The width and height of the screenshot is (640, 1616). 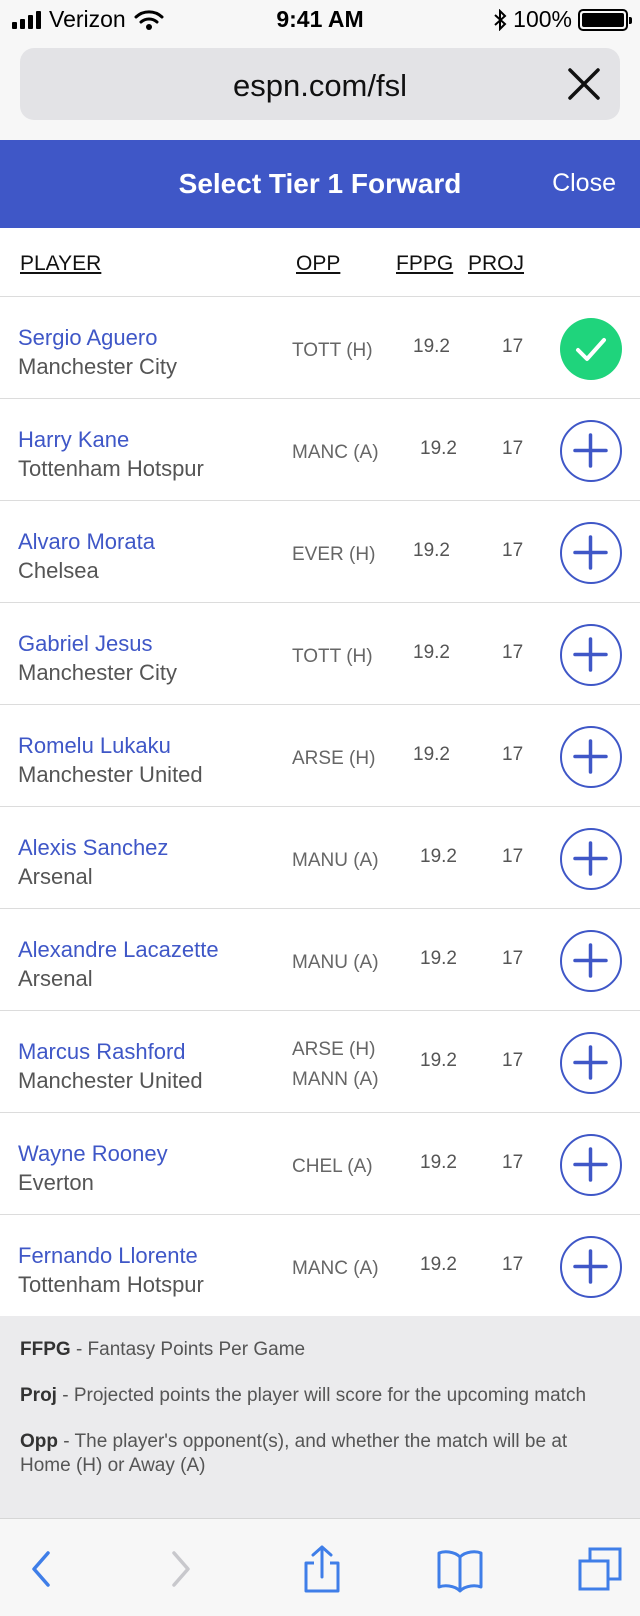 I want to click on legend-entry: FFPG - Fantasy Points Per Game, so click(x=320, y=1350).